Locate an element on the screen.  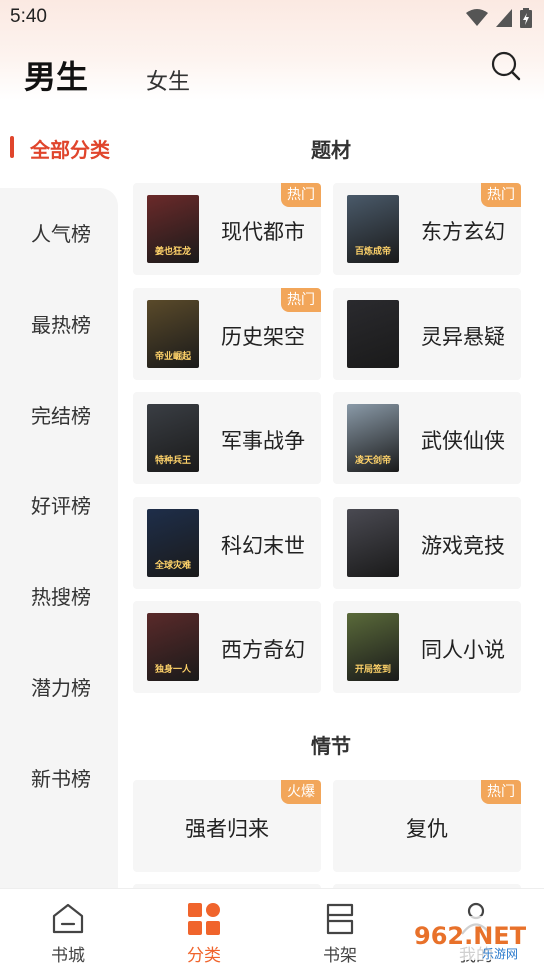
sidebar-item-label: 人气榜 is located at coordinates (61, 234).